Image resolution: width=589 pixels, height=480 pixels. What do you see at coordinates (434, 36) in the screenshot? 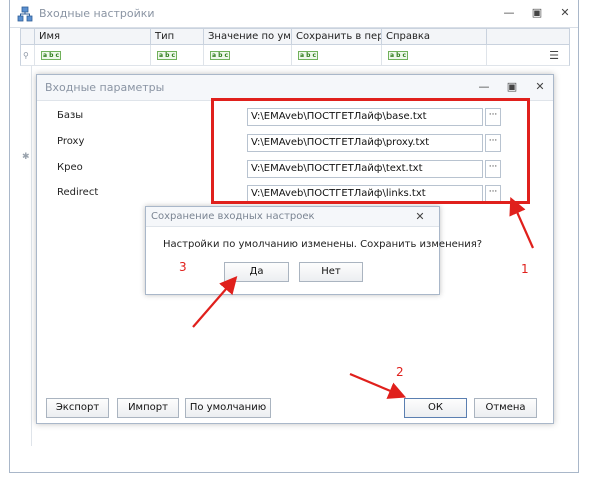
I see `grid-header-help: Справка` at bounding box center [434, 36].